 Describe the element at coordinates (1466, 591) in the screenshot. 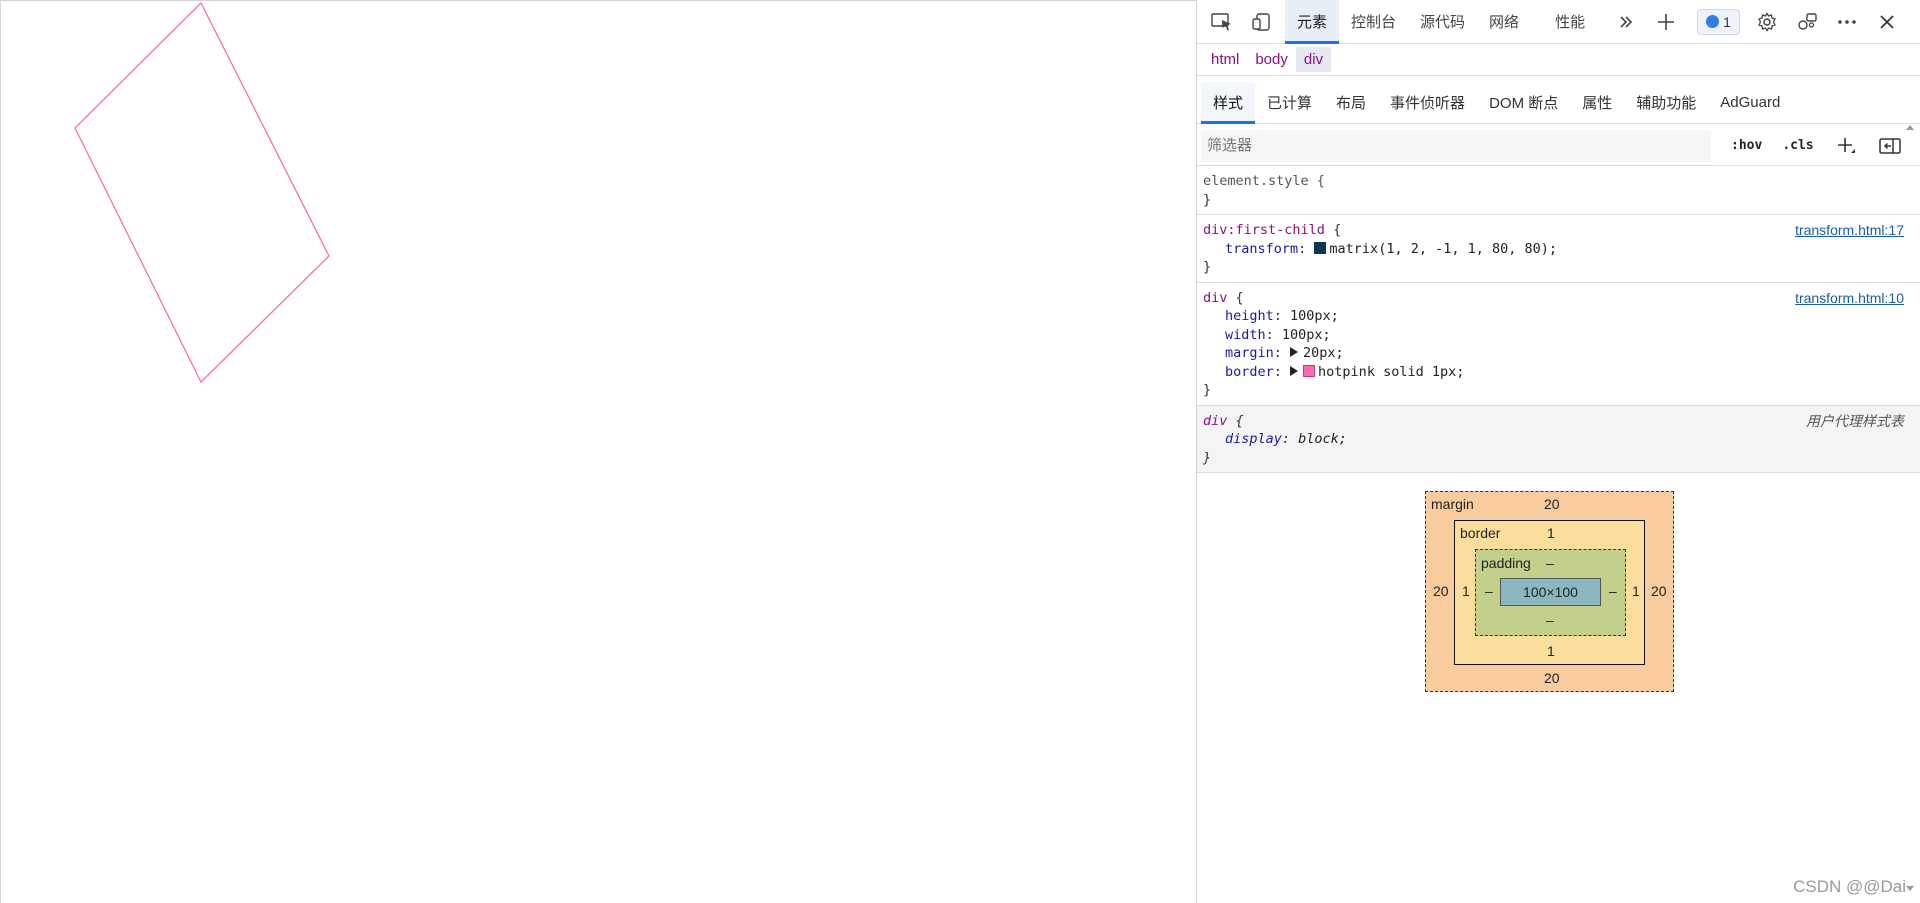

I see `border-left-value: 1` at that location.